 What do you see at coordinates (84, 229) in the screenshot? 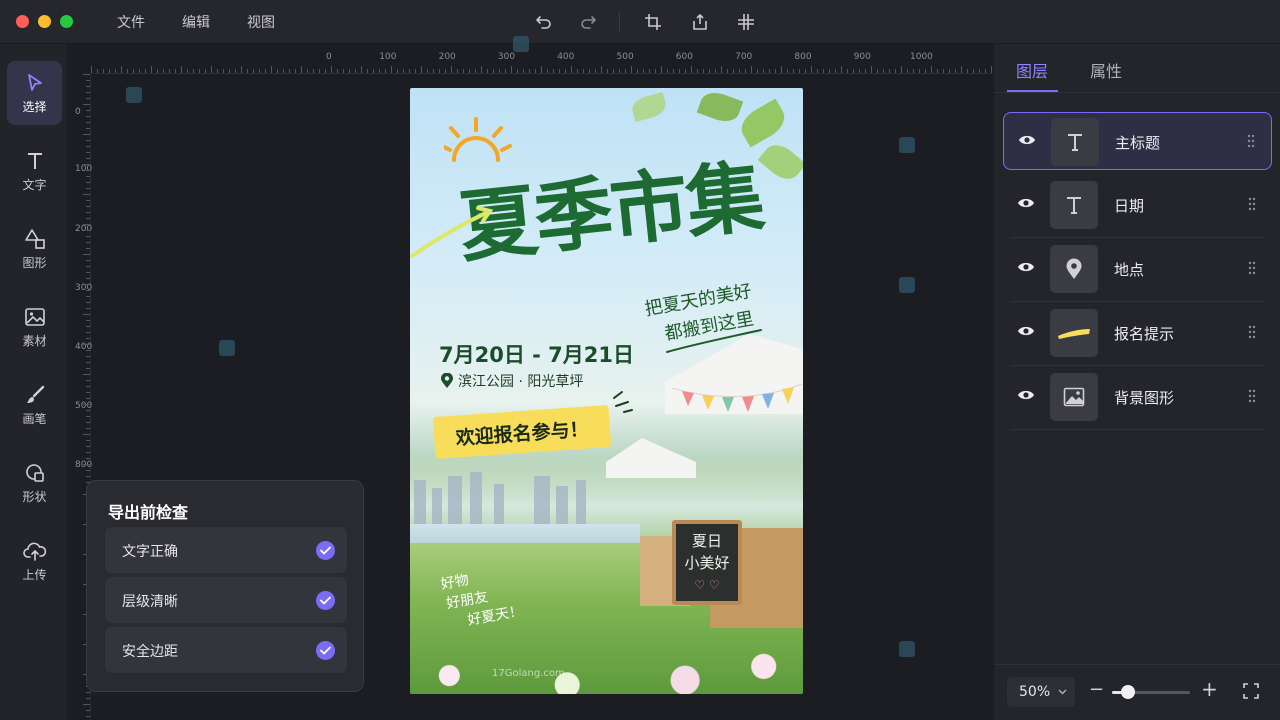
I see `ruler-label: 200` at bounding box center [84, 229].